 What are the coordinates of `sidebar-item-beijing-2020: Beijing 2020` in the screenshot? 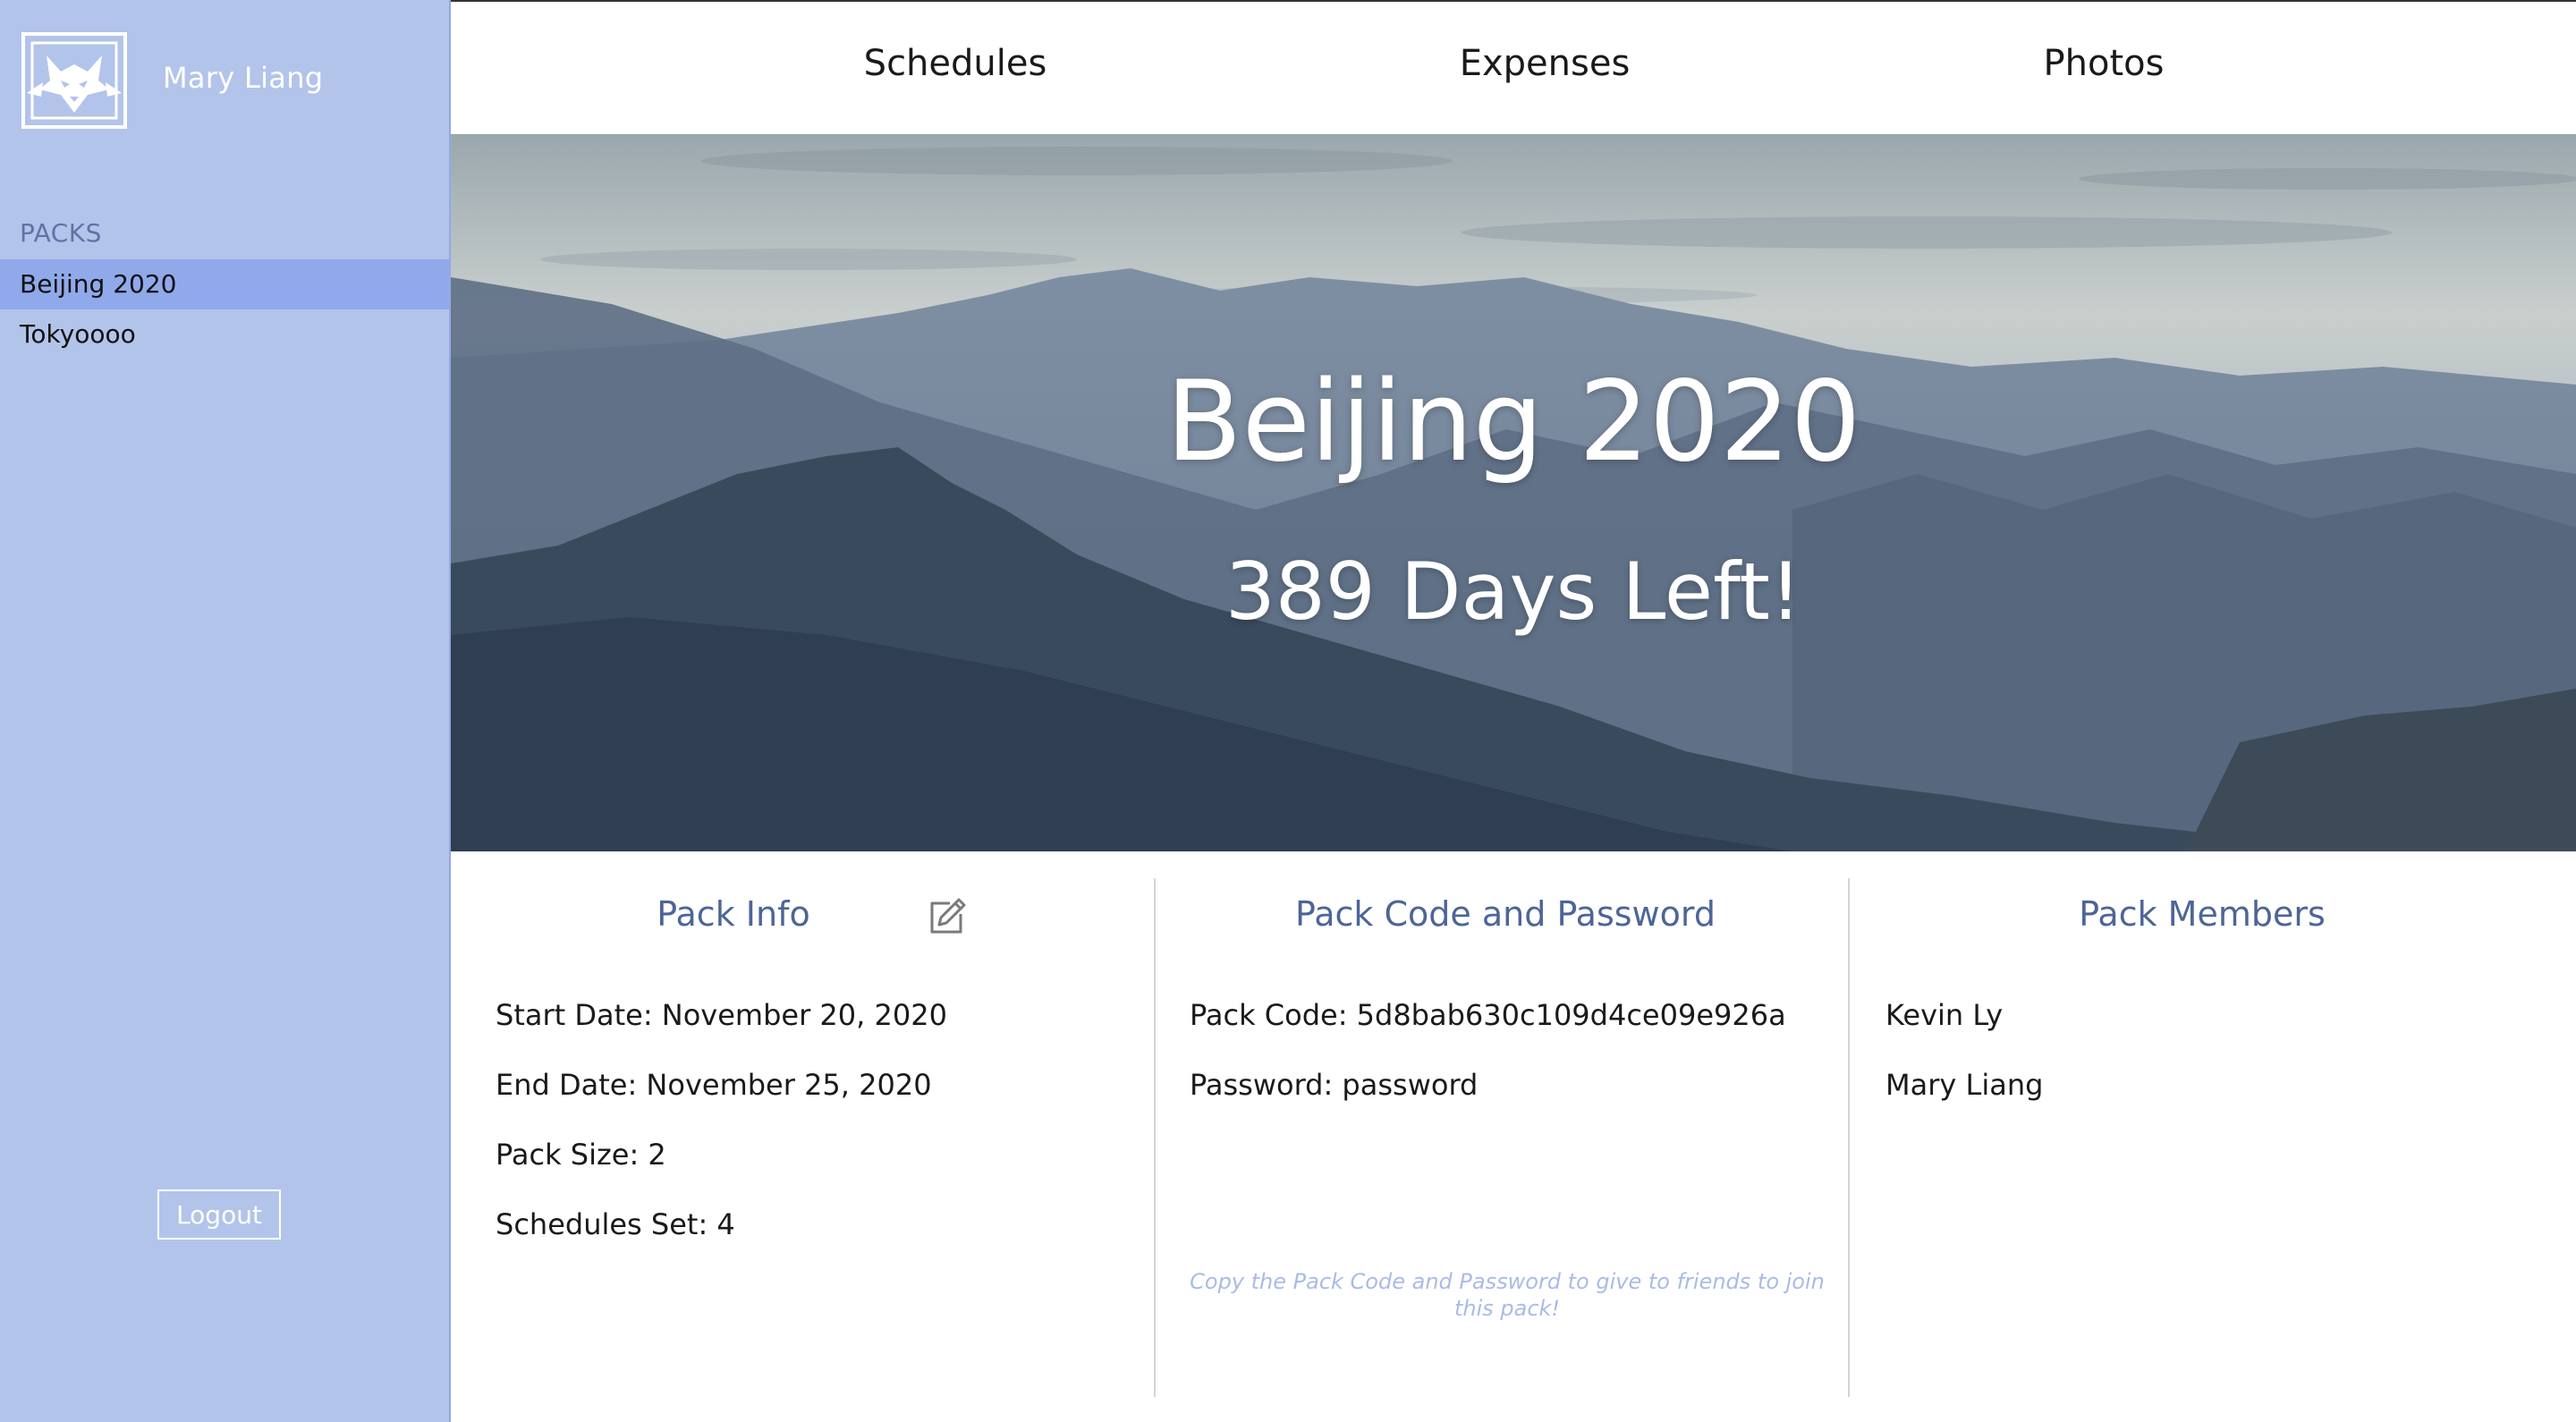 It's located at (224, 284).